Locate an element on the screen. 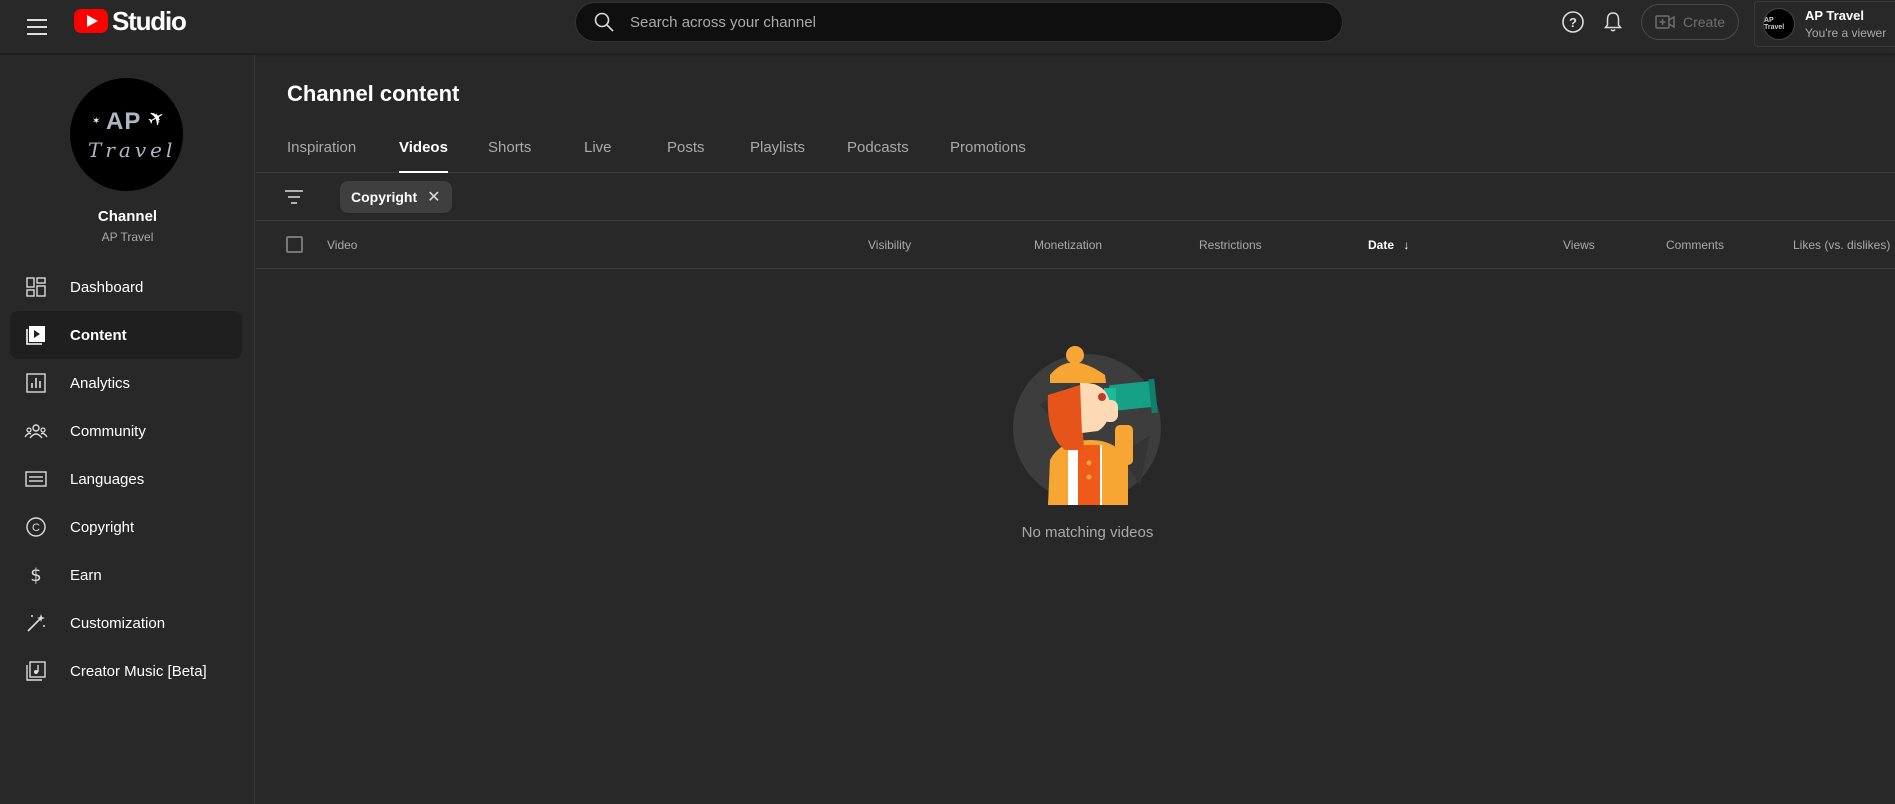 The height and width of the screenshot is (804, 1895). arrow-down-icon: ↓ is located at coordinates (1406, 245).